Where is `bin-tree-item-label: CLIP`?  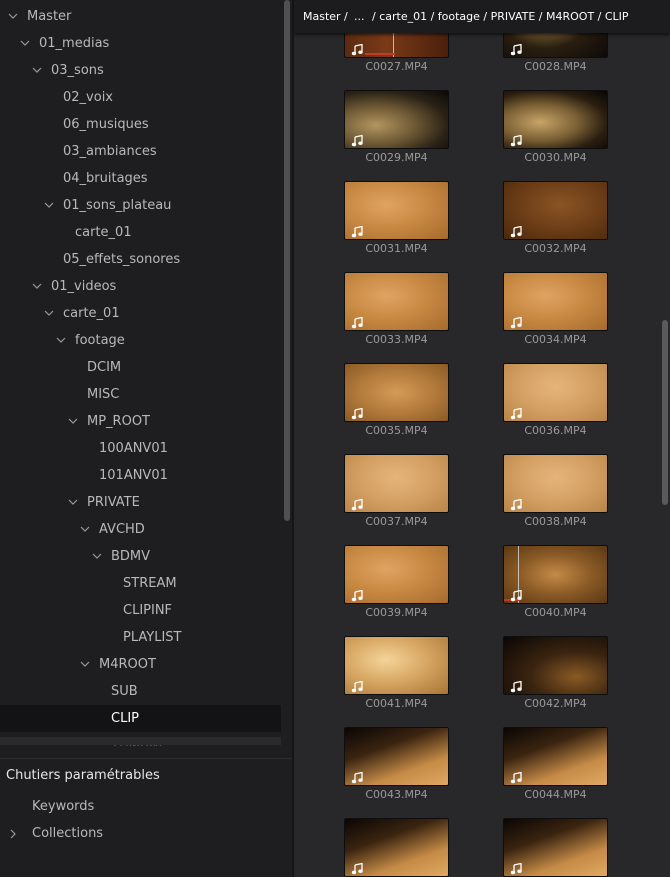
bin-tree-item-label: CLIP is located at coordinates (125, 718).